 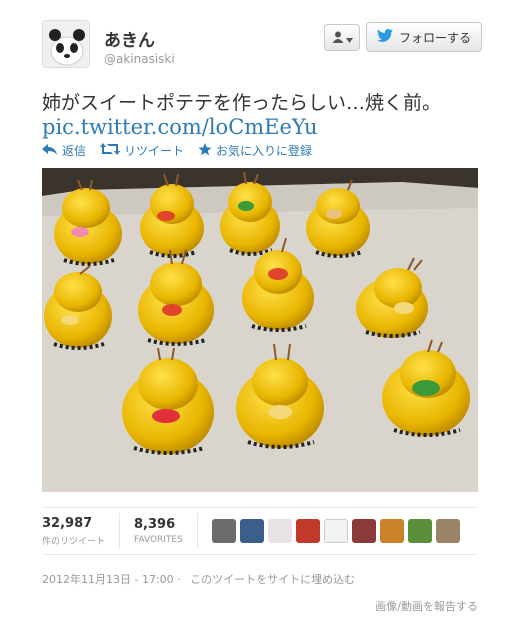 I want to click on reply-arrow-icon, so click(x=50, y=150).